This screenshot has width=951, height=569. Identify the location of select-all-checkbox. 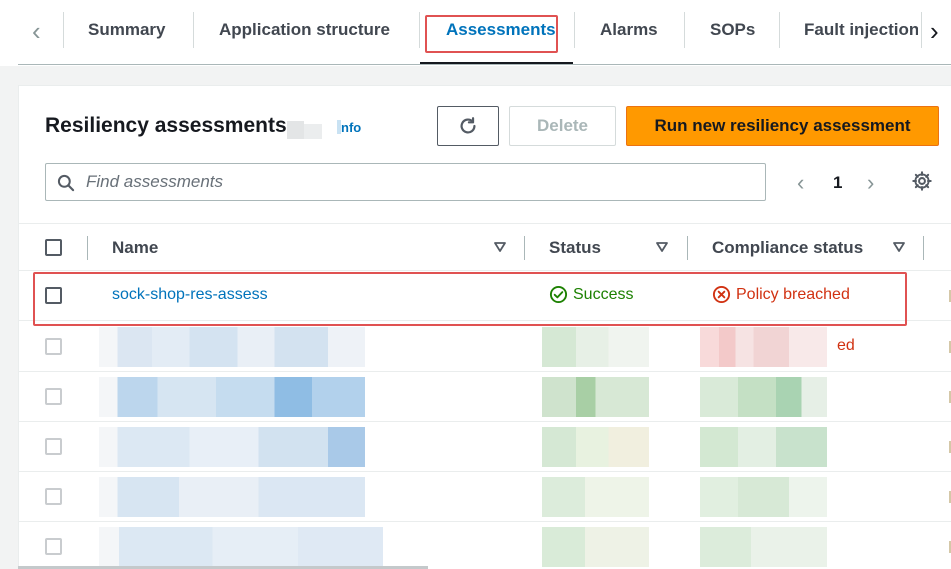
(53, 247).